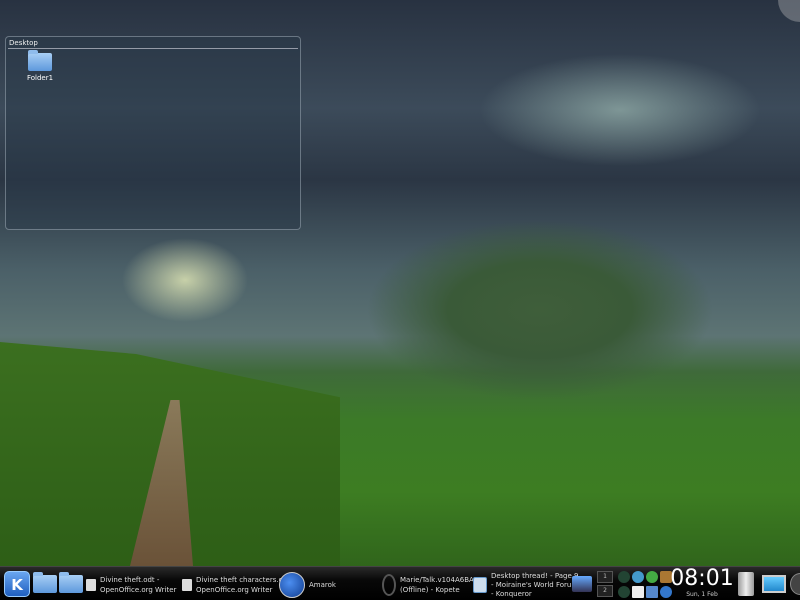 The width and height of the screenshot is (800, 600). Describe the element at coordinates (430, 585) in the screenshot. I see `task-kopete: Marie/Talk.v104A6BAB (Offline) - Kopete` at that location.